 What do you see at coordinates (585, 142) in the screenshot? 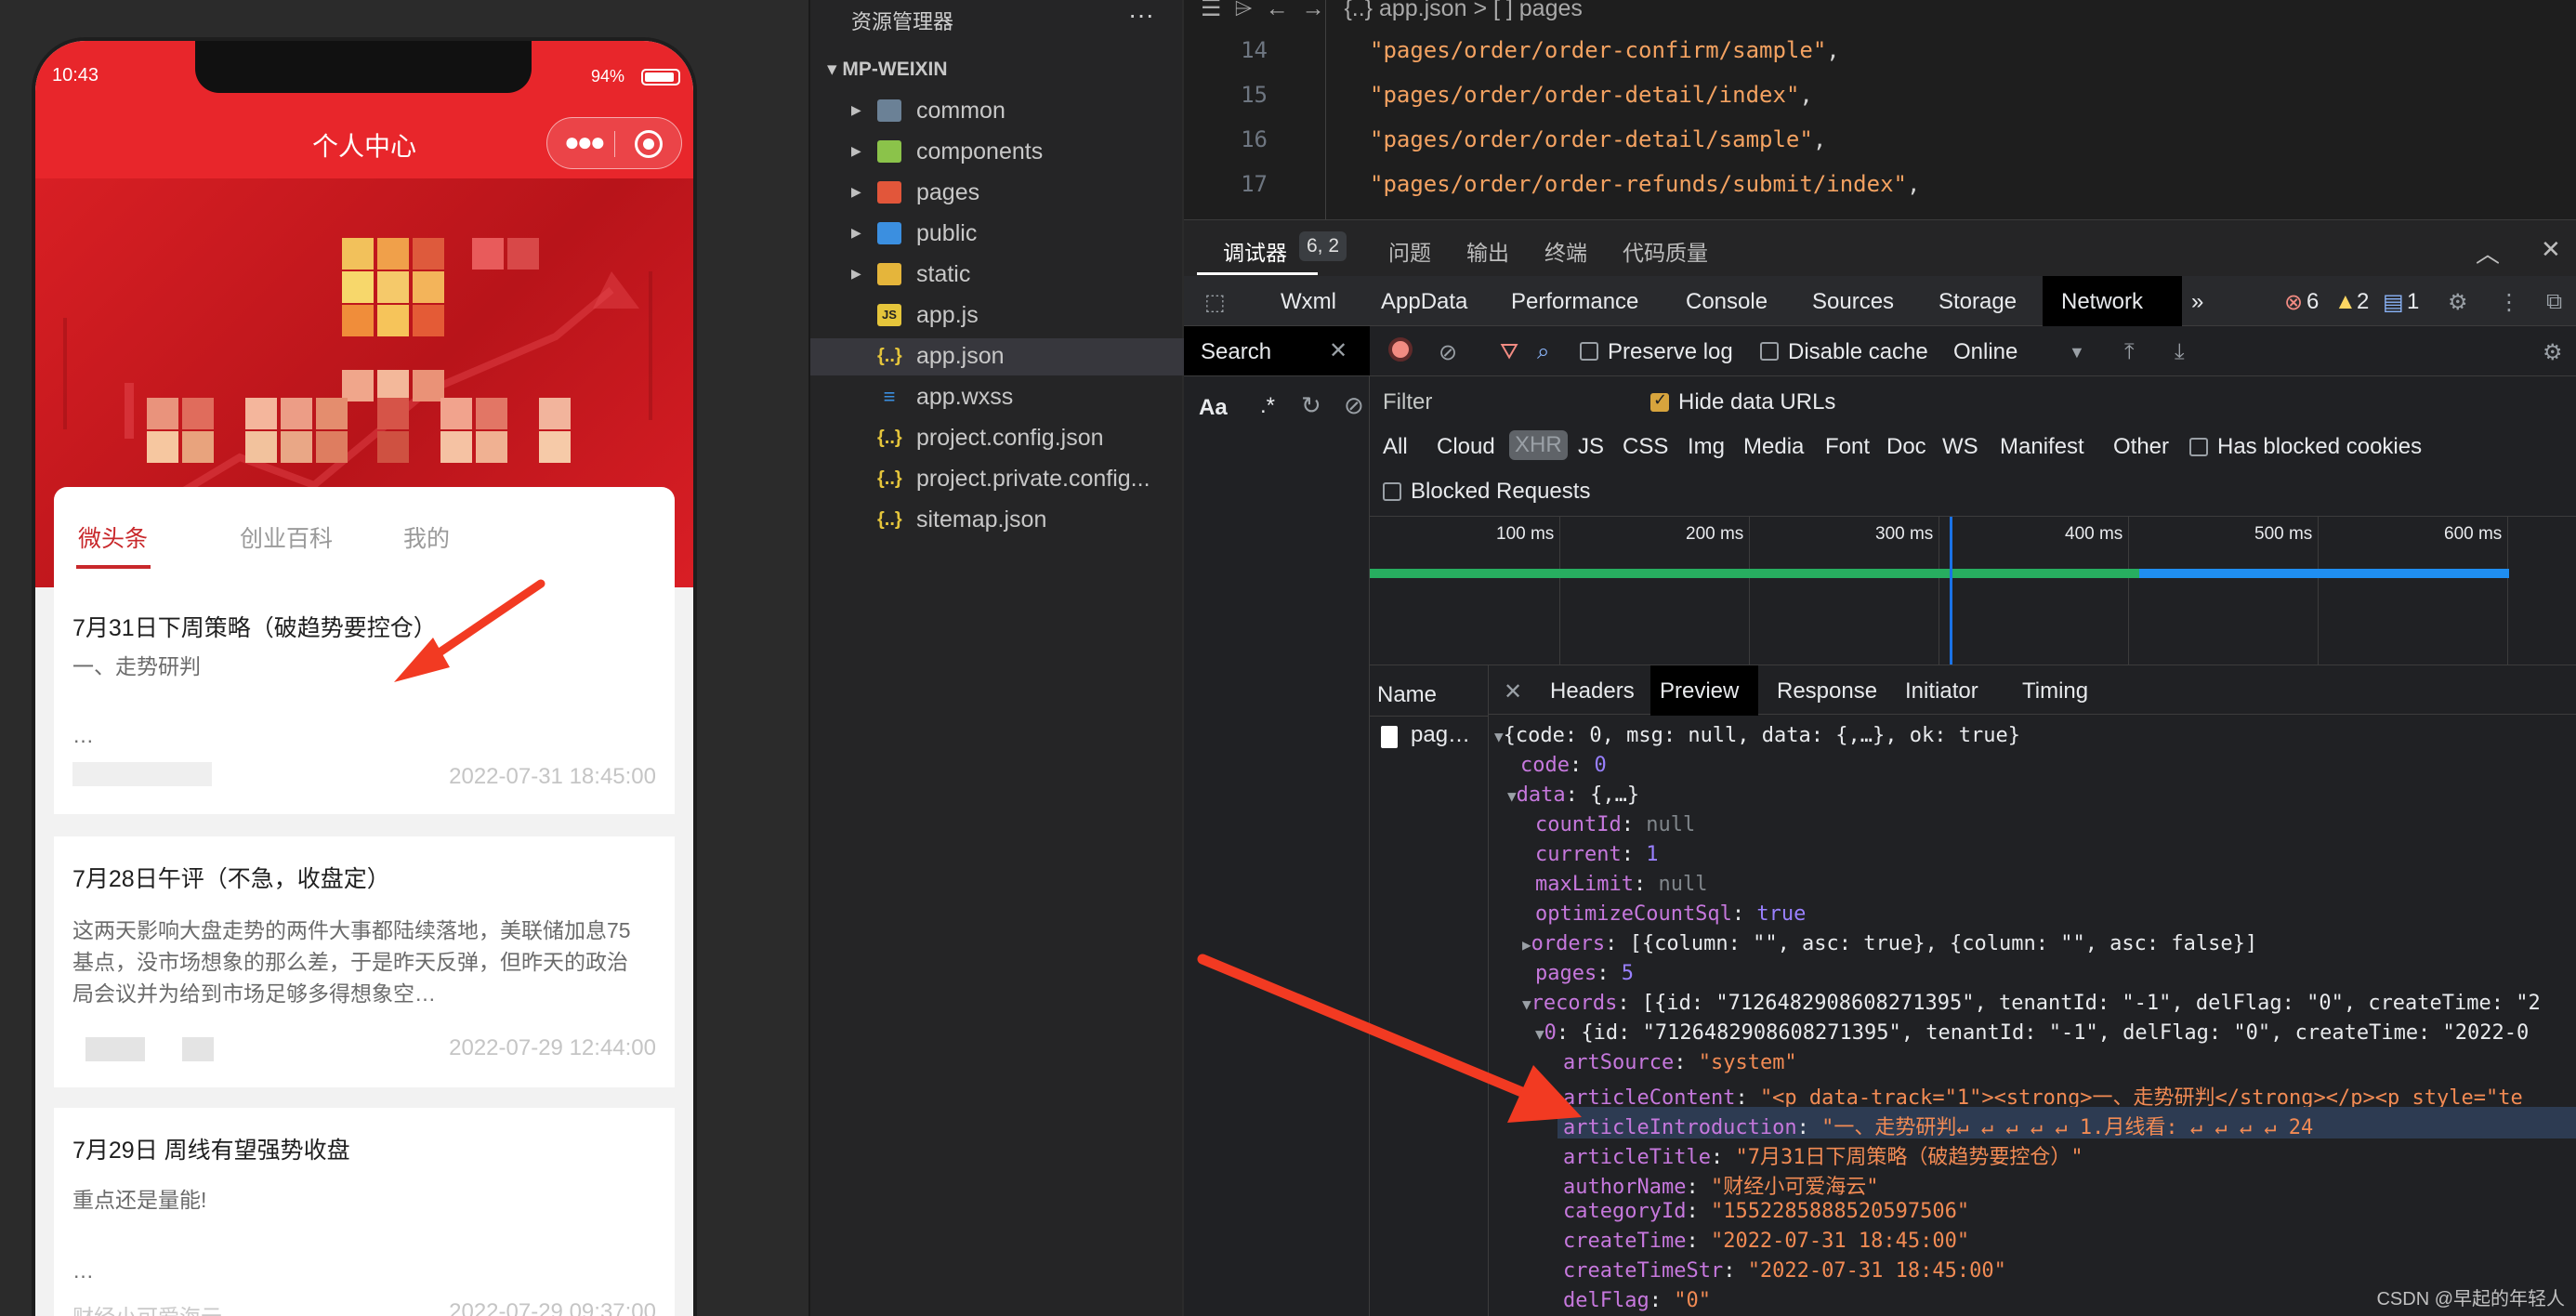
I see `more-icon: ●●●` at bounding box center [585, 142].